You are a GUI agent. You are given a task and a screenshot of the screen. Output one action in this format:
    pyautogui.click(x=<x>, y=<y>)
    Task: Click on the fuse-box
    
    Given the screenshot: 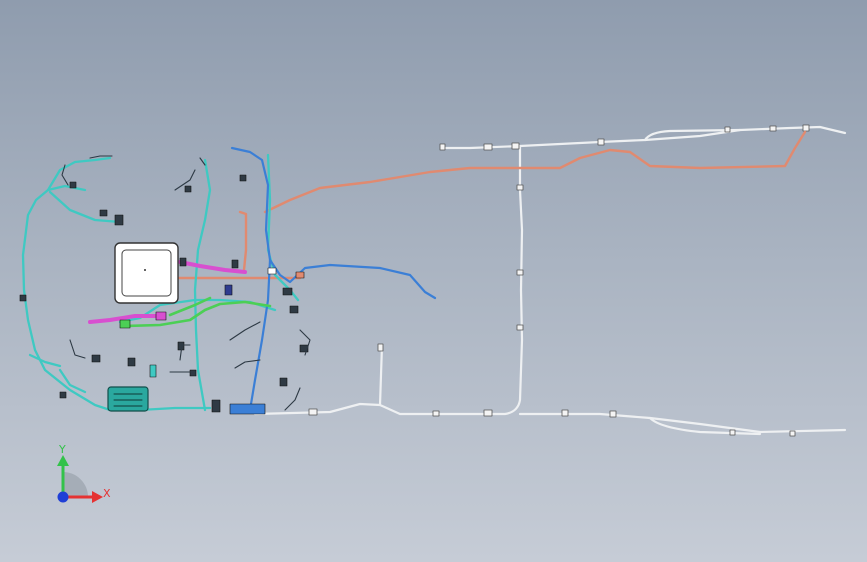 What is the action you would take?
    pyautogui.click(x=128, y=399)
    